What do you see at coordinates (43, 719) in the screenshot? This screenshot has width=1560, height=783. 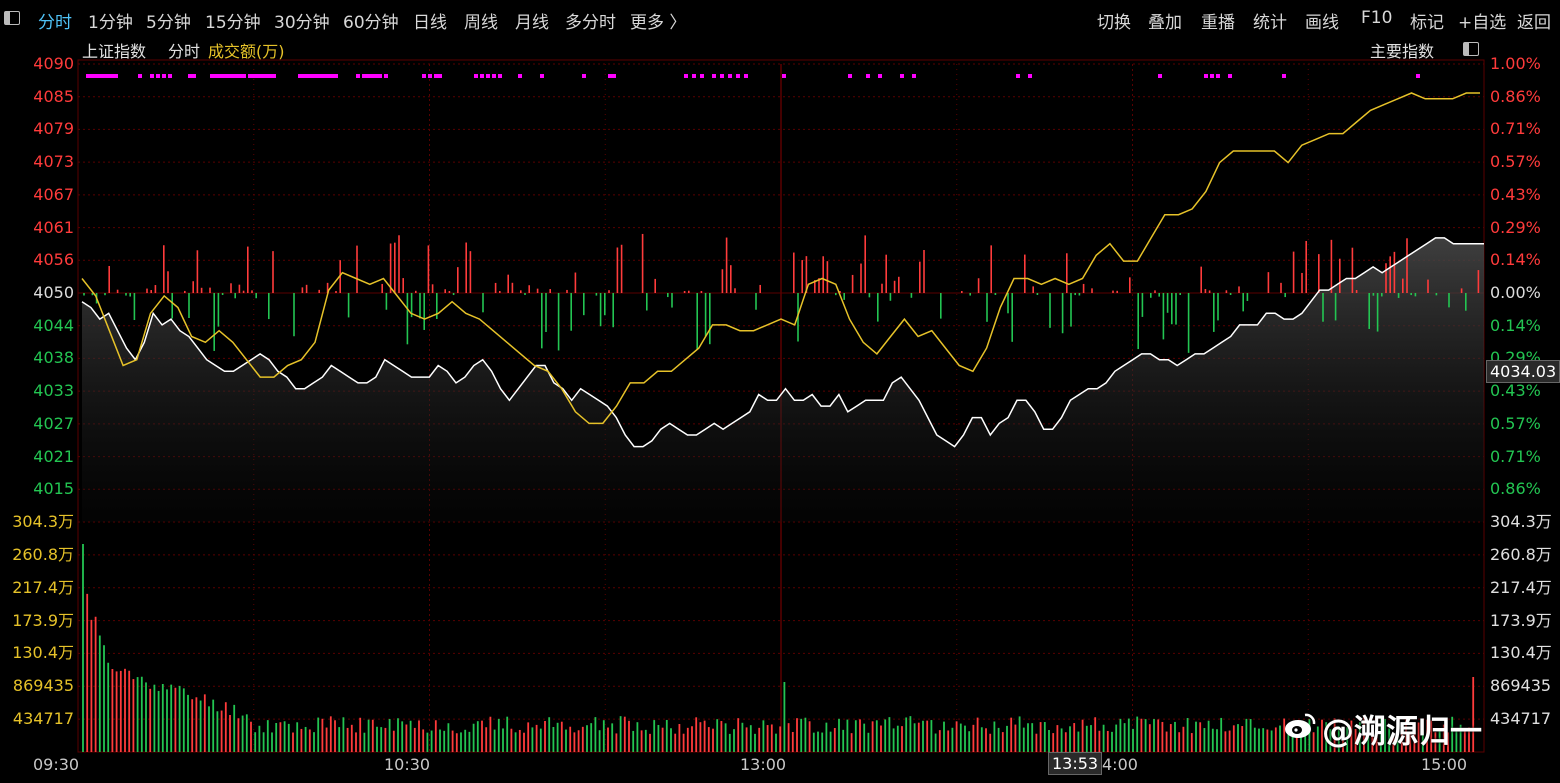 I see `volume-tick-label: 434717` at bounding box center [43, 719].